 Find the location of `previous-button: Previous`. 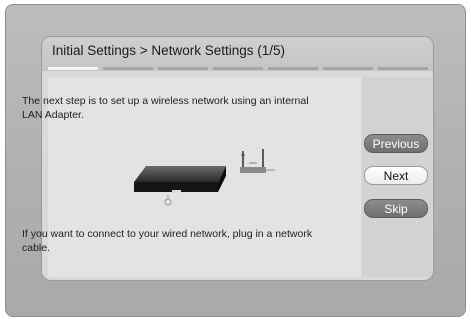

previous-button: Previous is located at coordinates (396, 143).